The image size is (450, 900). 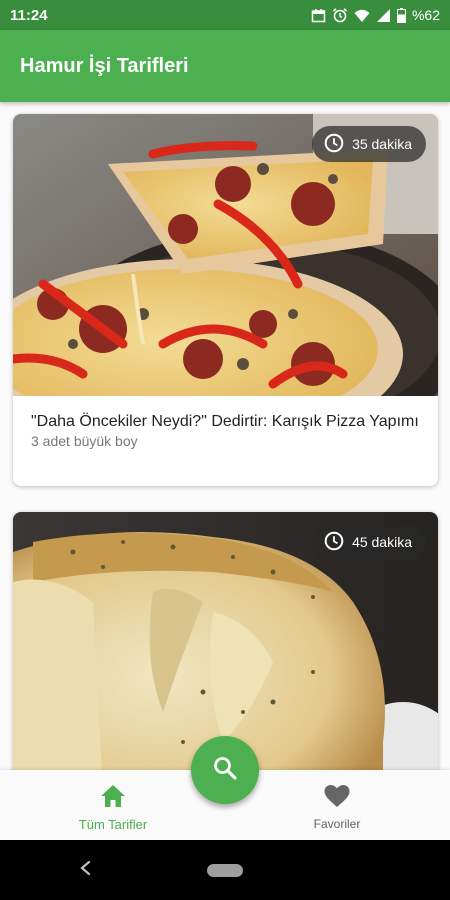 I want to click on system-navigation-bar, so click(x=225, y=870).